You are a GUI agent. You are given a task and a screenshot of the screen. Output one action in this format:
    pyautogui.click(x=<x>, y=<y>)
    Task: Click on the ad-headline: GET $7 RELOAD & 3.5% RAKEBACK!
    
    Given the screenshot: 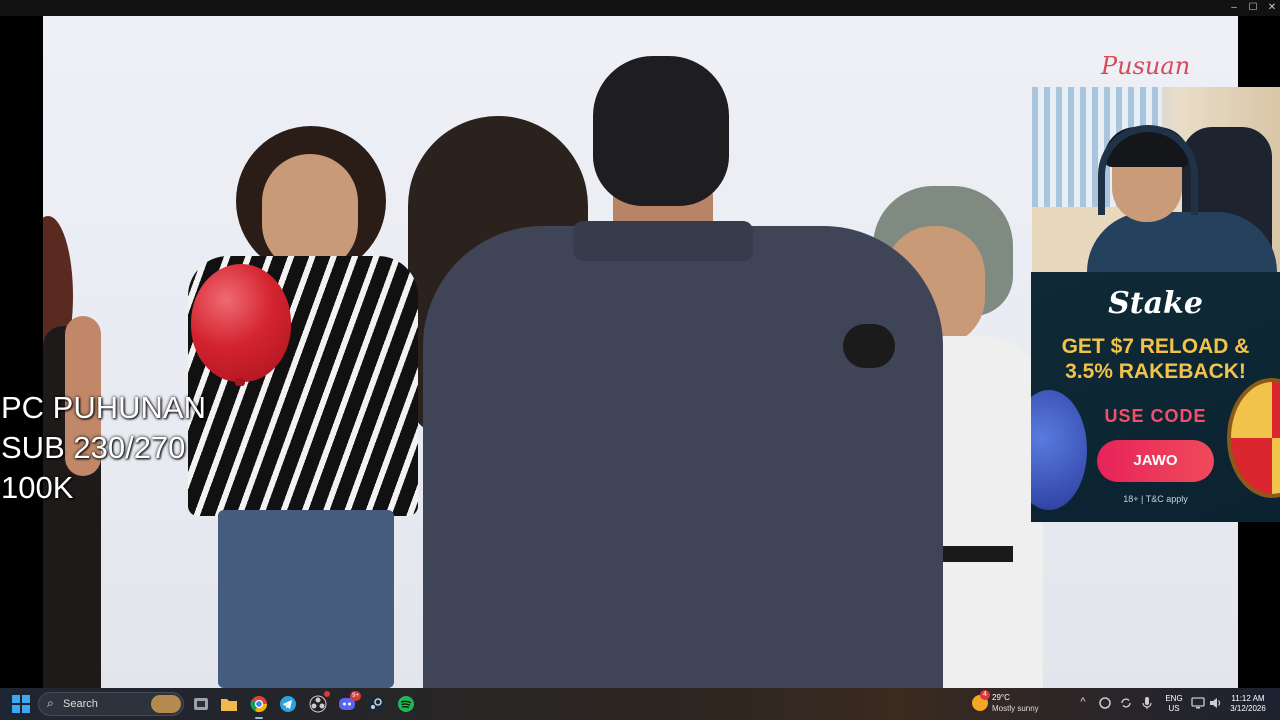 What is the action you would take?
    pyautogui.click(x=1155, y=359)
    